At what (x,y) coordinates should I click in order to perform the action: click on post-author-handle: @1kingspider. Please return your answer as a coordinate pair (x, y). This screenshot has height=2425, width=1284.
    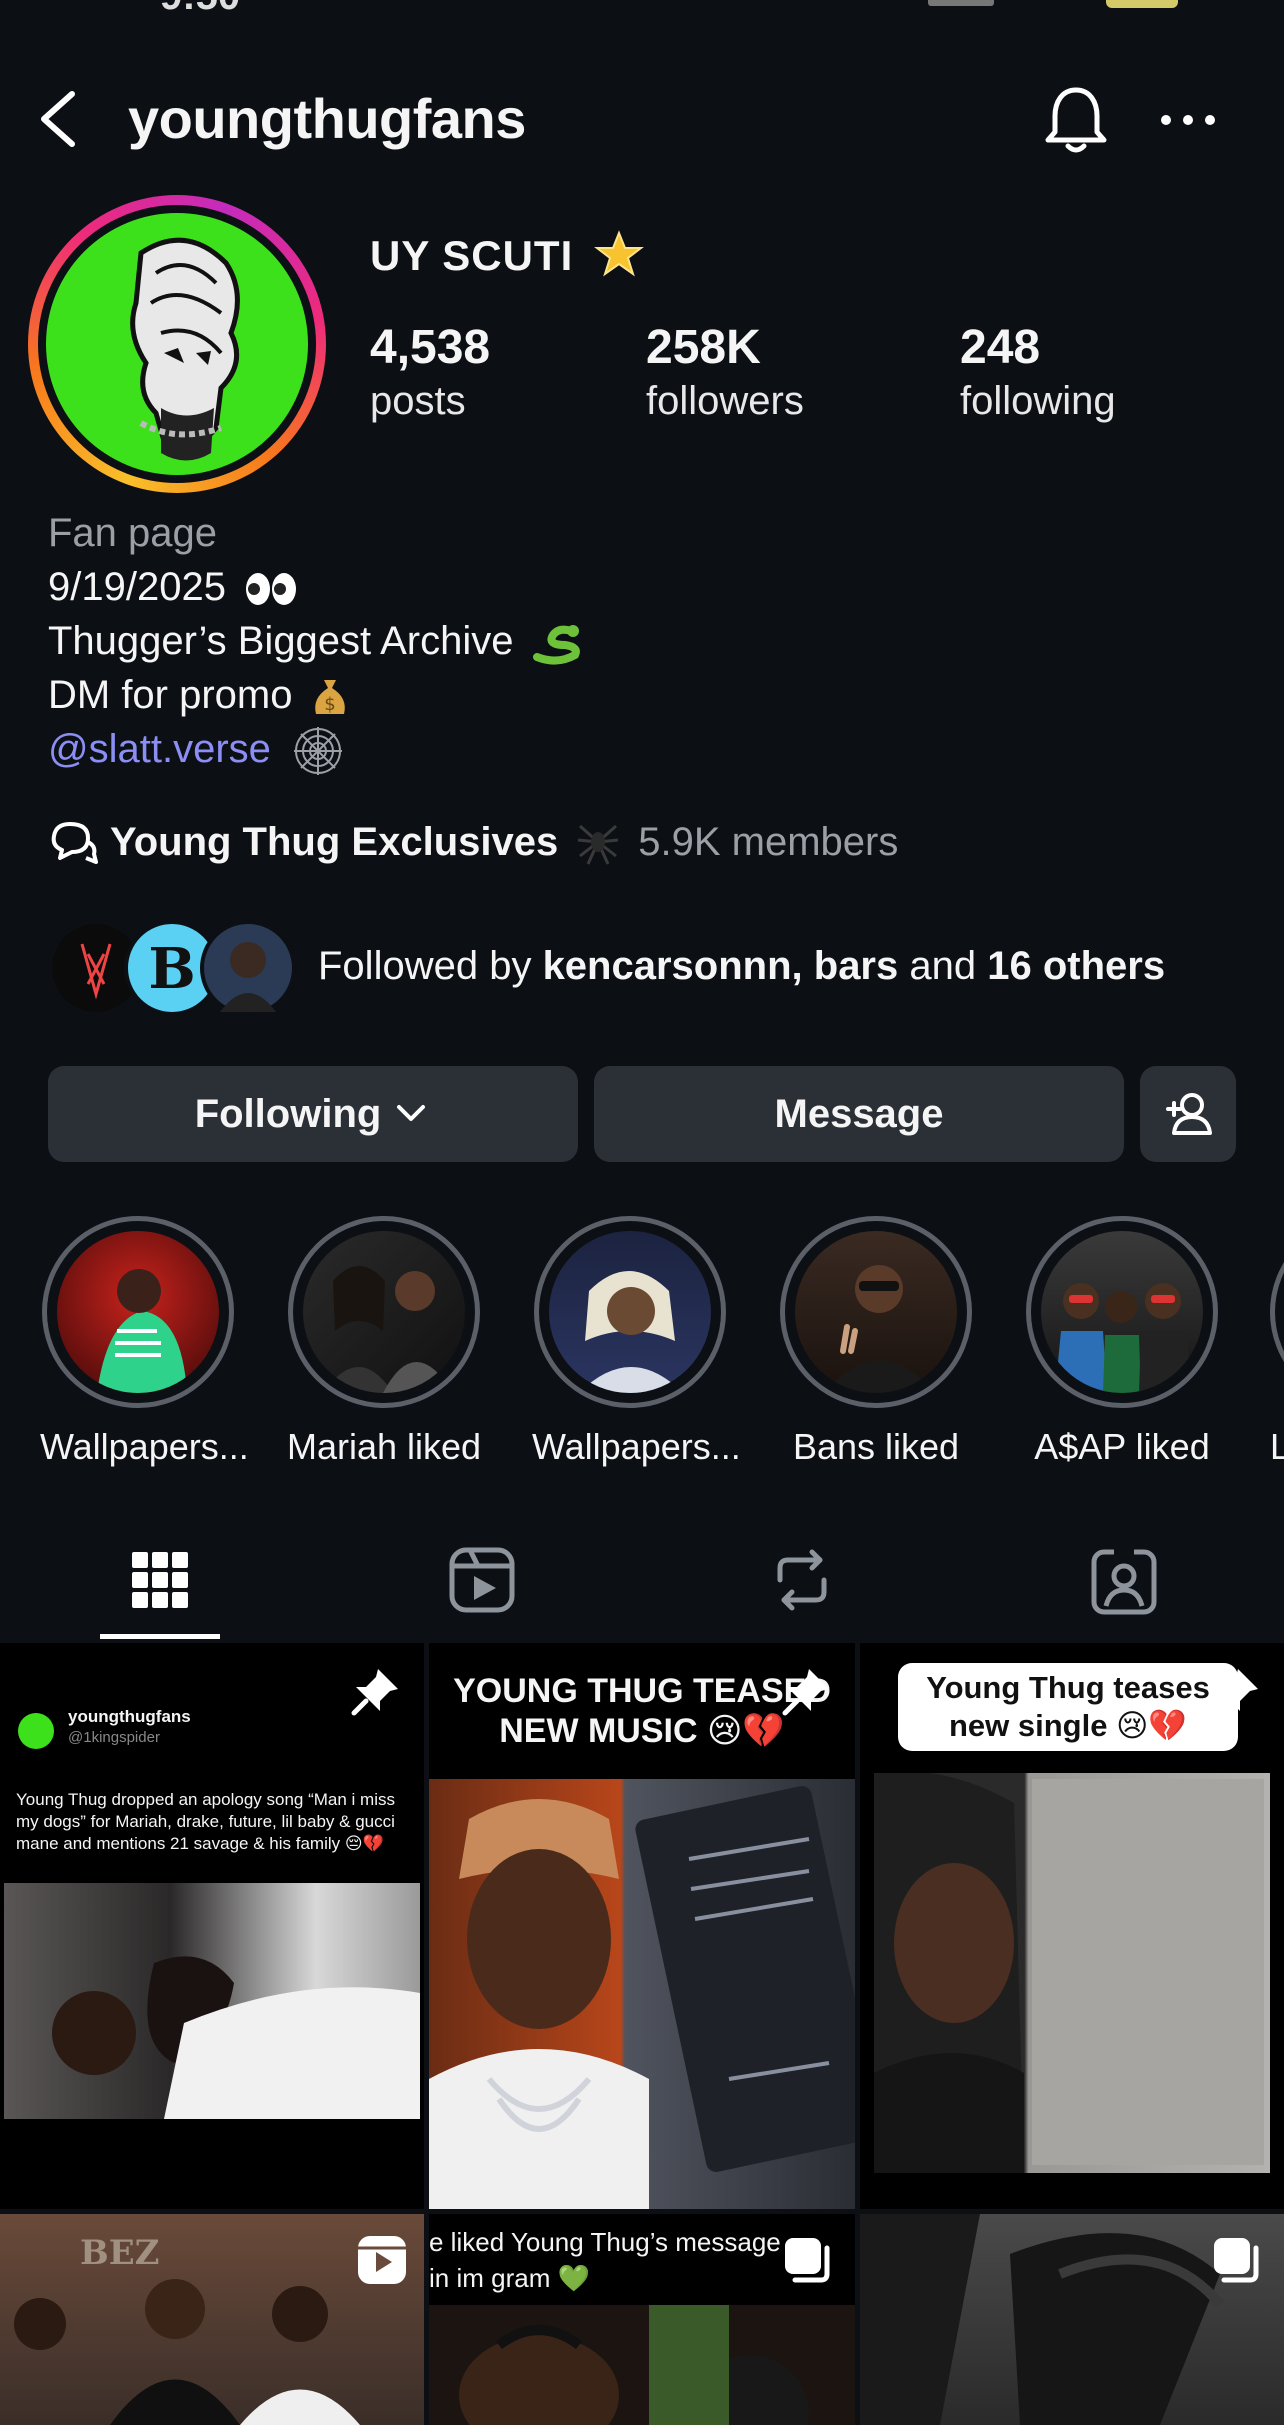
    Looking at the image, I should click on (114, 1737).